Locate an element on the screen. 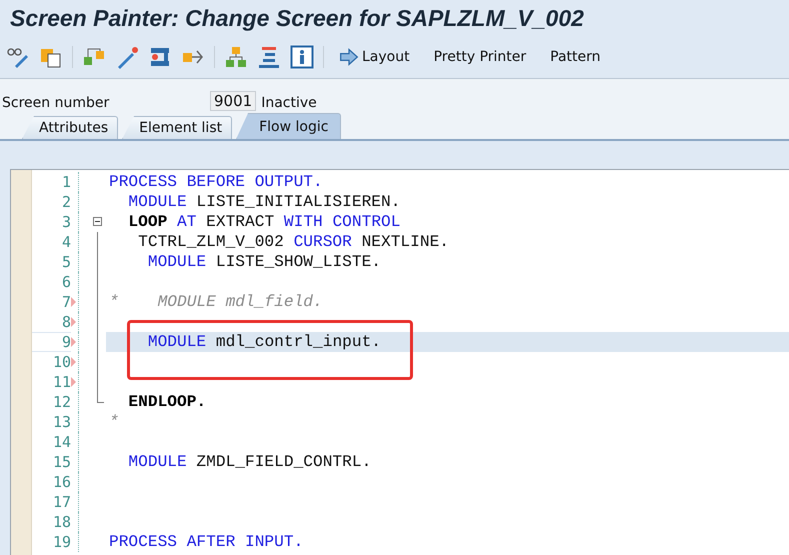  code-token: WITH CONTROL is located at coordinates (341, 222).